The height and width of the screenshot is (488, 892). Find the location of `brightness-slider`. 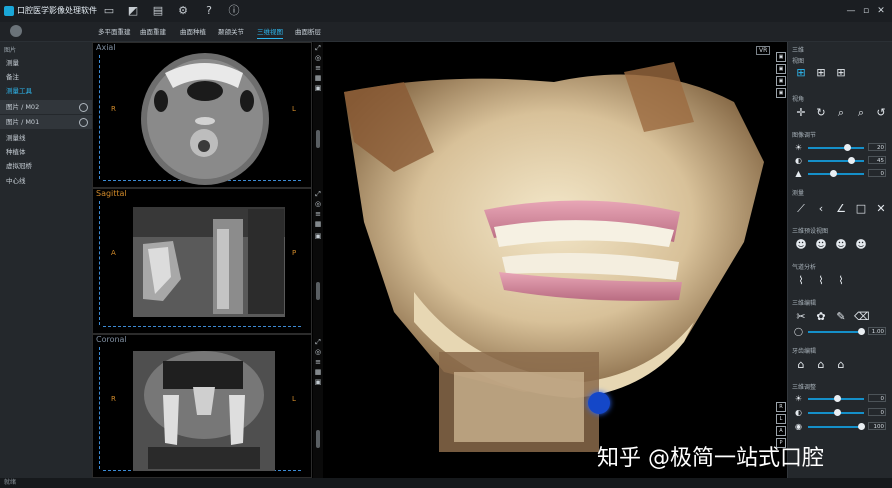

brightness-slider is located at coordinates (836, 147).